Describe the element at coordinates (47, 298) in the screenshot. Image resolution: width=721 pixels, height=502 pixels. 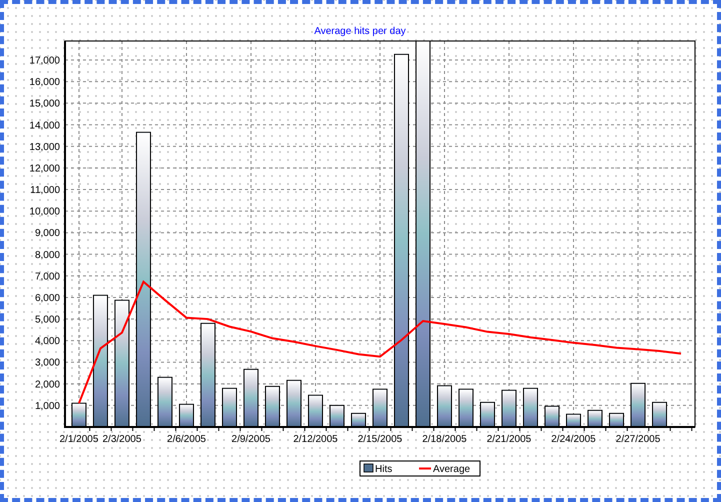
I see `y-axis-label: 6,000` at that location.